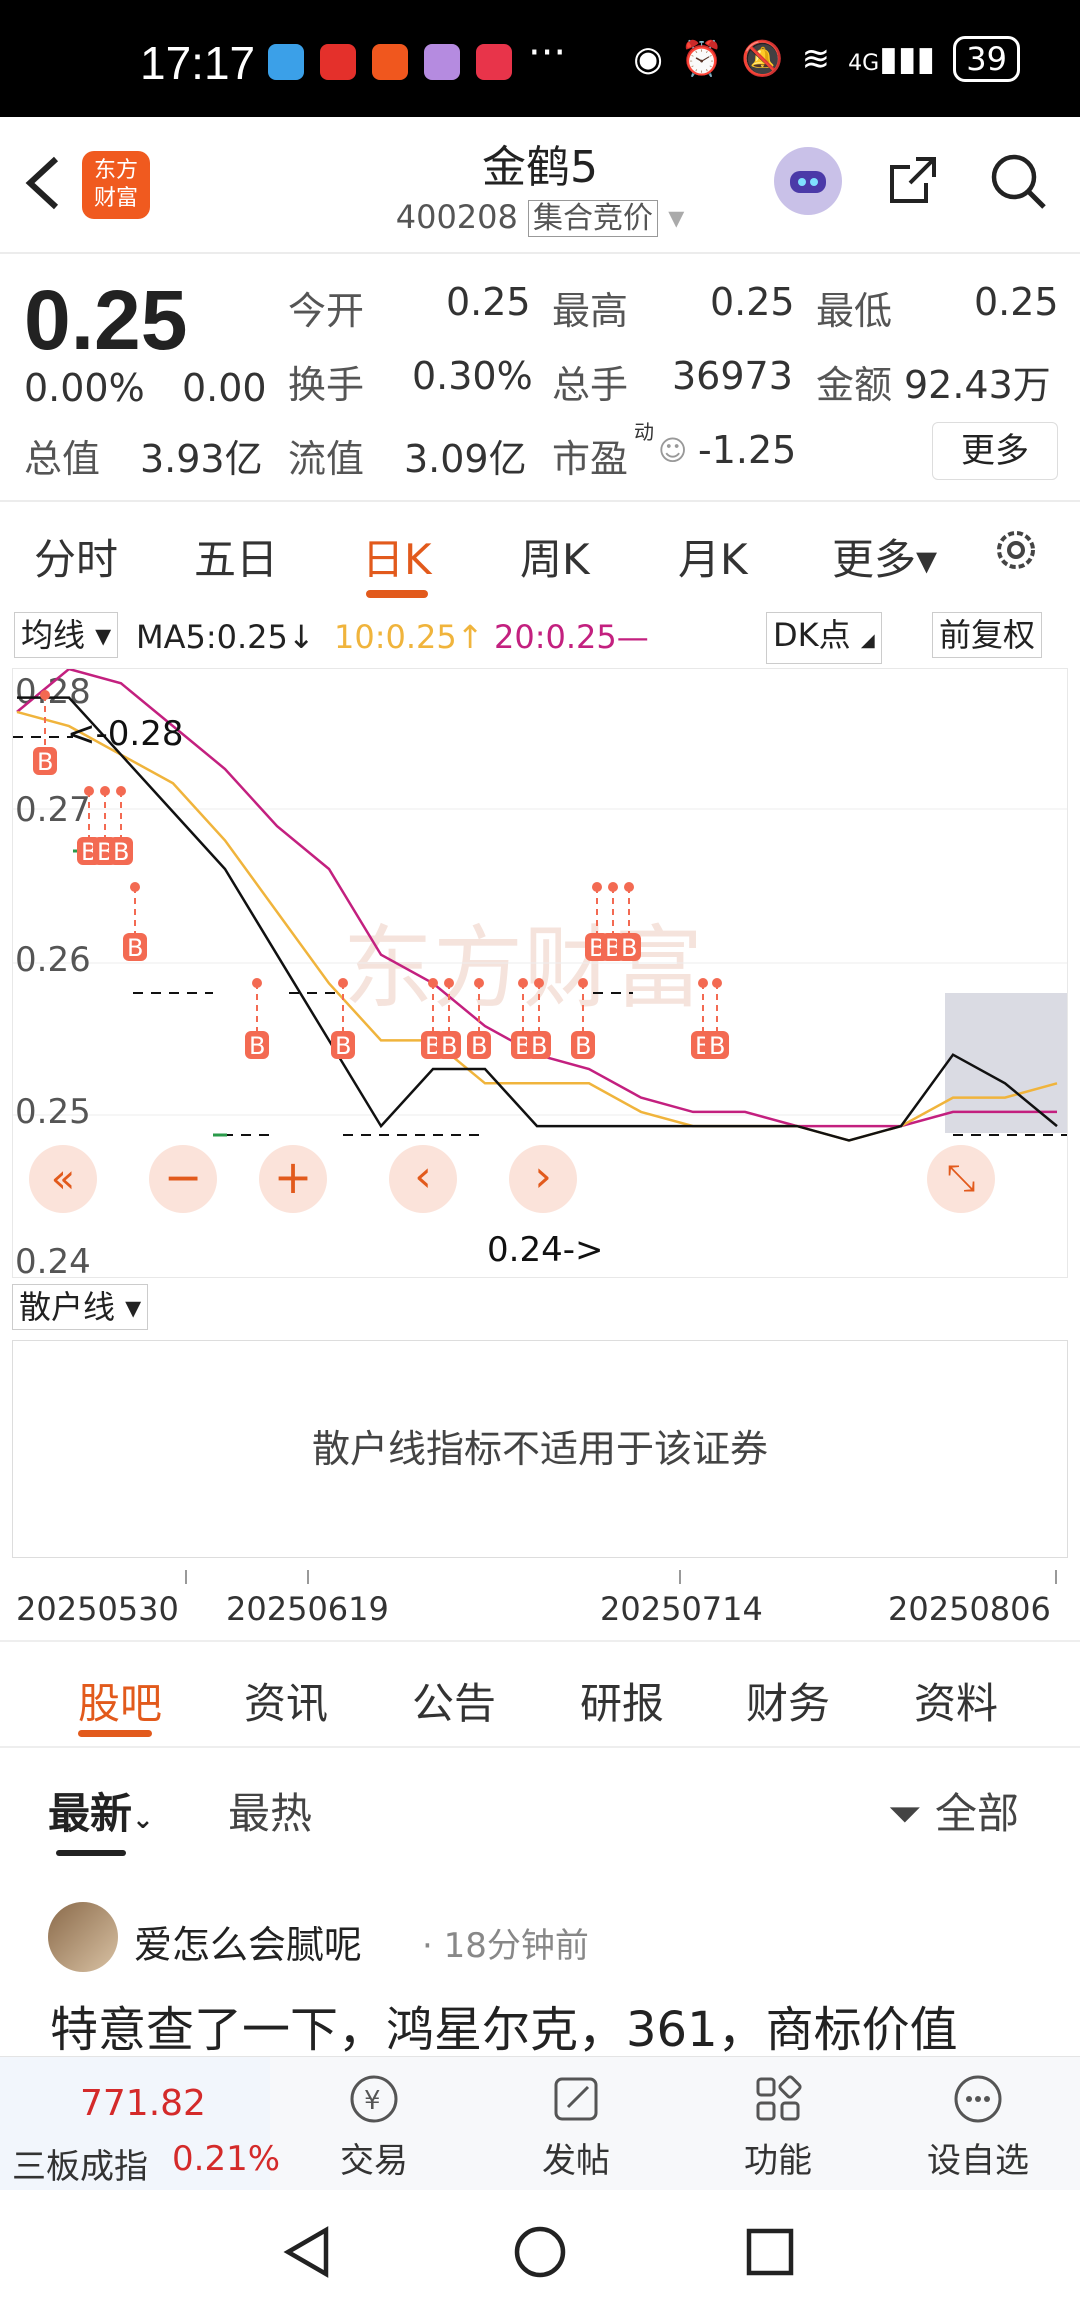 This screenshot has height=2310, width=1080. I want to click on high-value: 0.25, so click(752, 302).